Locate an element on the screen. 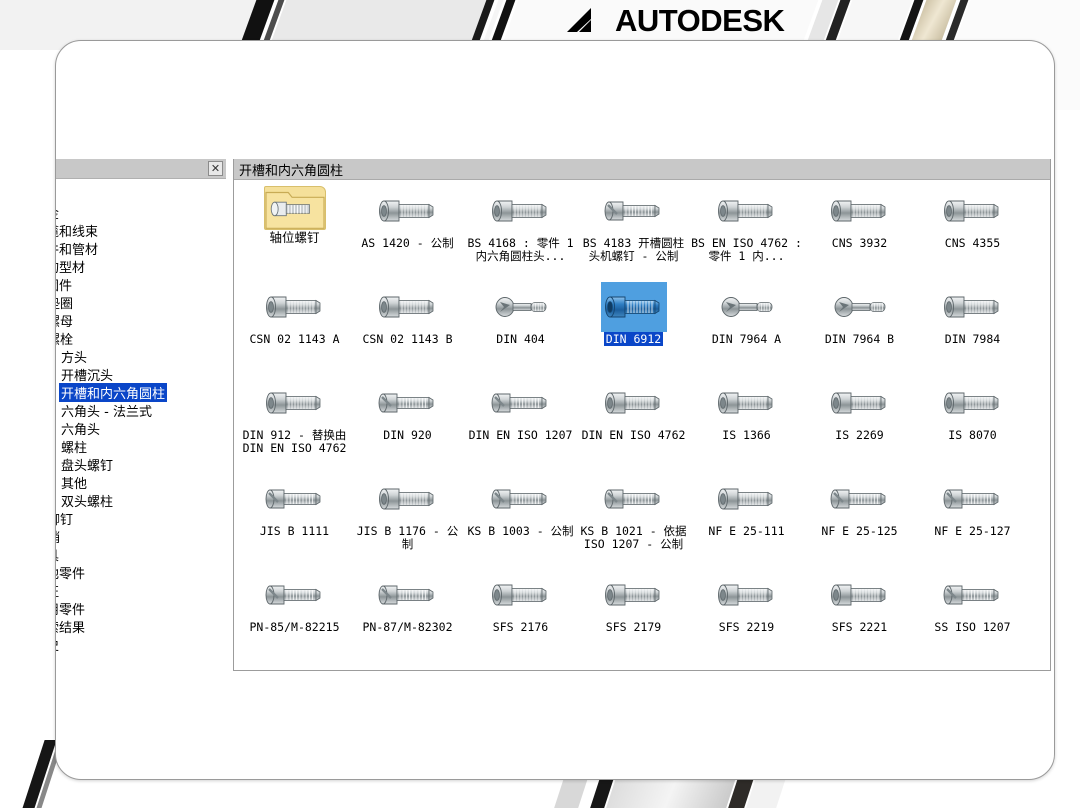  list-item-label-text: JIS B 1111 is located at coordinates (294, 531).